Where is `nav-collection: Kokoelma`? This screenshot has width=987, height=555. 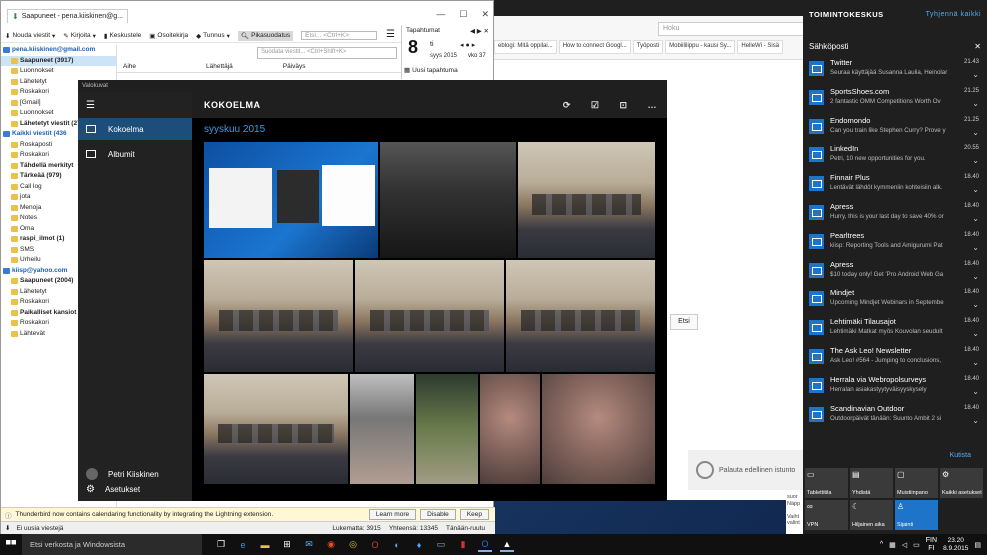 nav-collection: Kokoelma is located at coordinates (135, 129).